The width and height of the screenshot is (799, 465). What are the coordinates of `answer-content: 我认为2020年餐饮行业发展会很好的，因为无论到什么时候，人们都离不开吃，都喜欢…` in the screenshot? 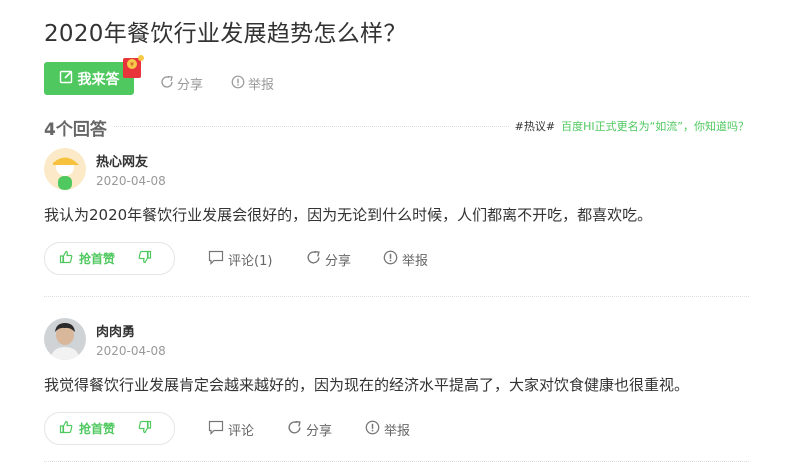 It's located at (348, 215).